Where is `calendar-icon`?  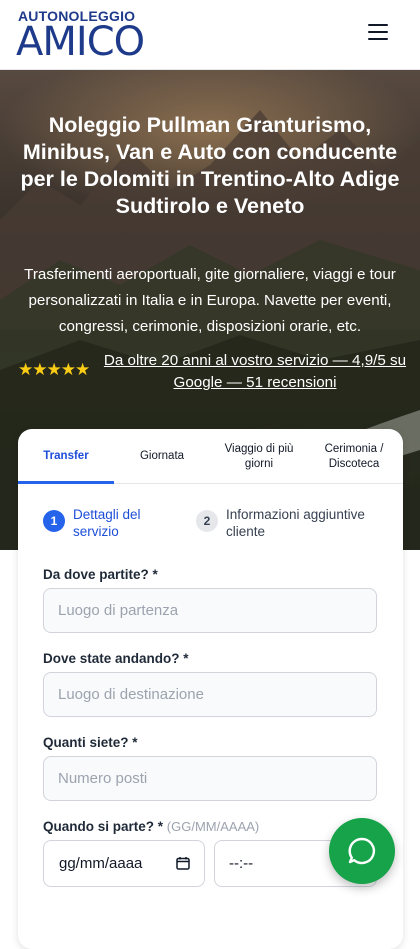
calendar-icon is located at coordinates (183, 863).